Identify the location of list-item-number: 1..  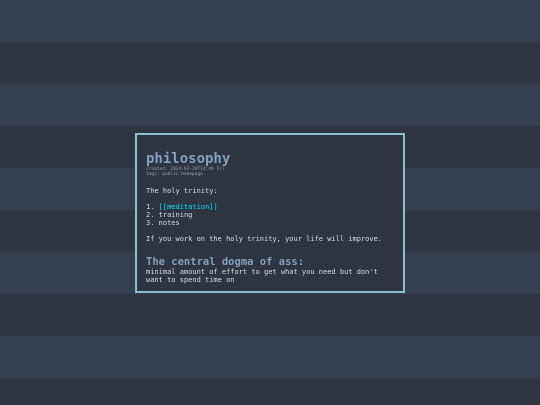
(150, 207).